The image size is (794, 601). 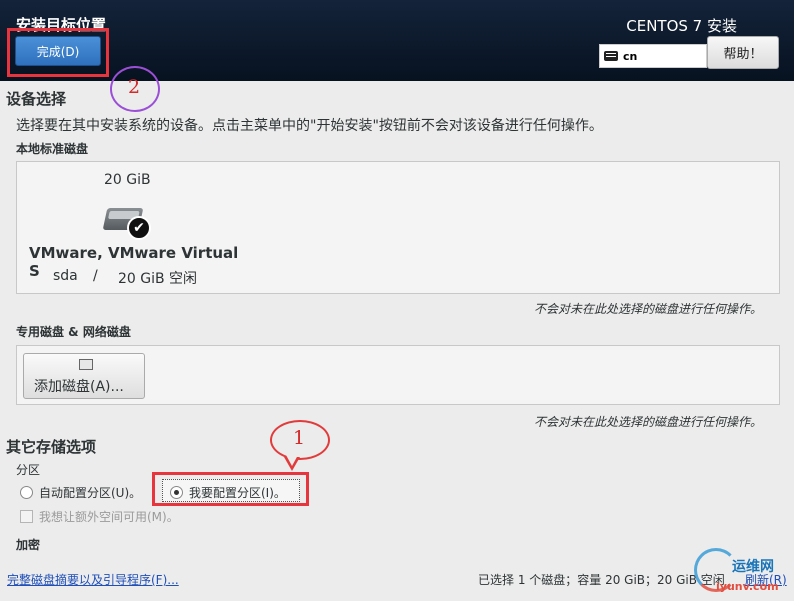 What do you see at coordinates (51, 447) in the screenshot?
I see `other-storage-title: 其它存储选项` at bounding box center [51, 447].